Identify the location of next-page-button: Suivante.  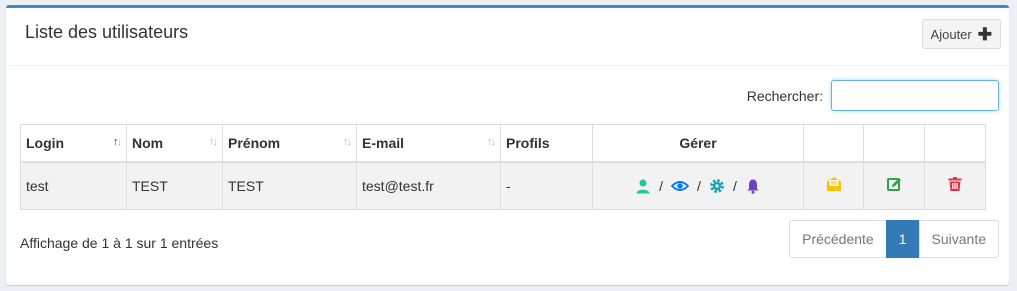
(958, 239).